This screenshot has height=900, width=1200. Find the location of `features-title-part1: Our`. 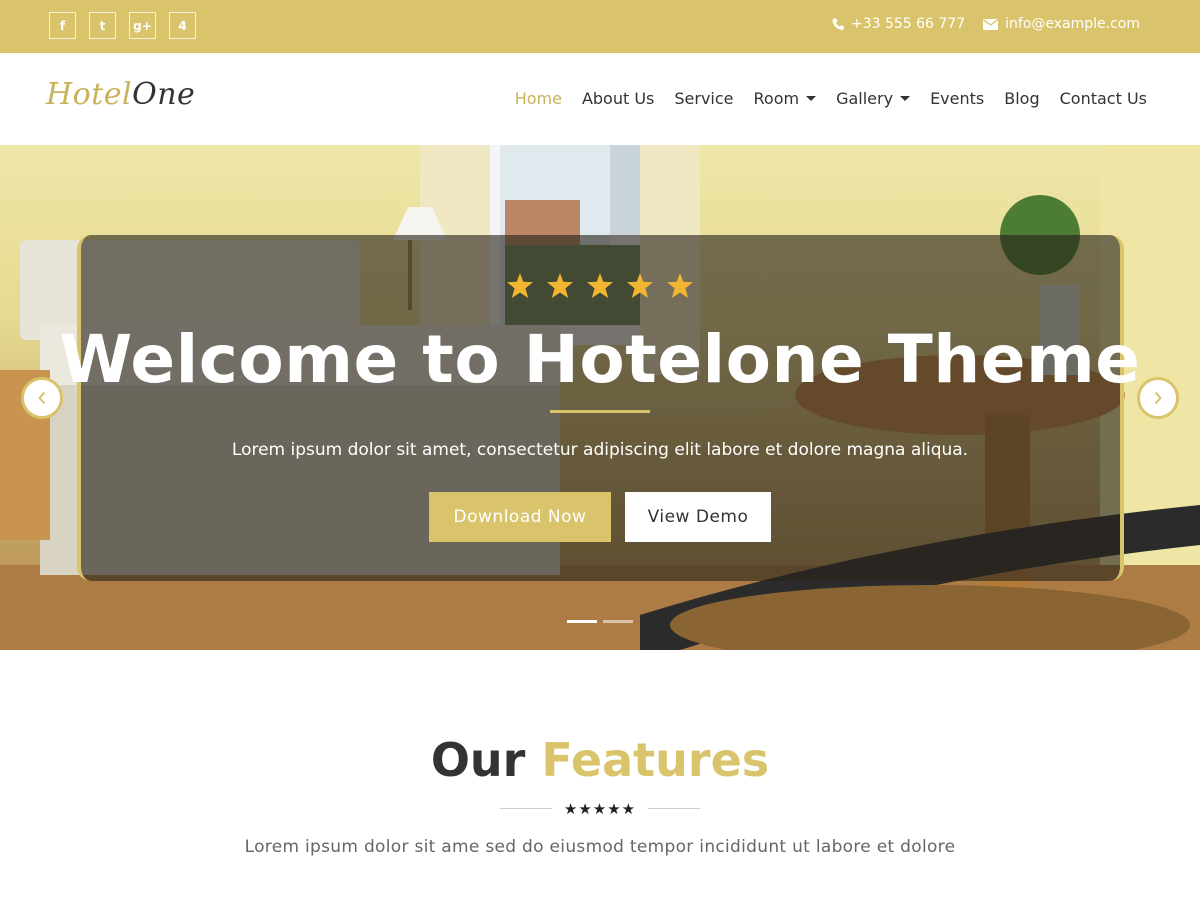

features-title-part1: Our is located at coordinates (478, 760).